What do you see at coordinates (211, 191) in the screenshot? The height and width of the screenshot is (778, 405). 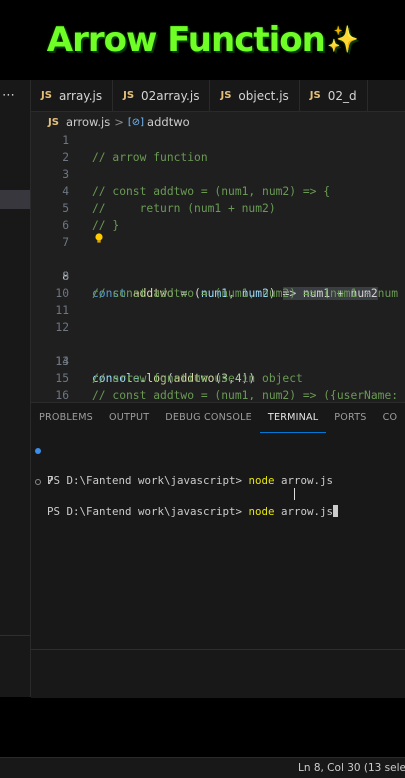 I see `code-line: // const addtwo = (num1, num2) => {` at bounding box center [211, 191].